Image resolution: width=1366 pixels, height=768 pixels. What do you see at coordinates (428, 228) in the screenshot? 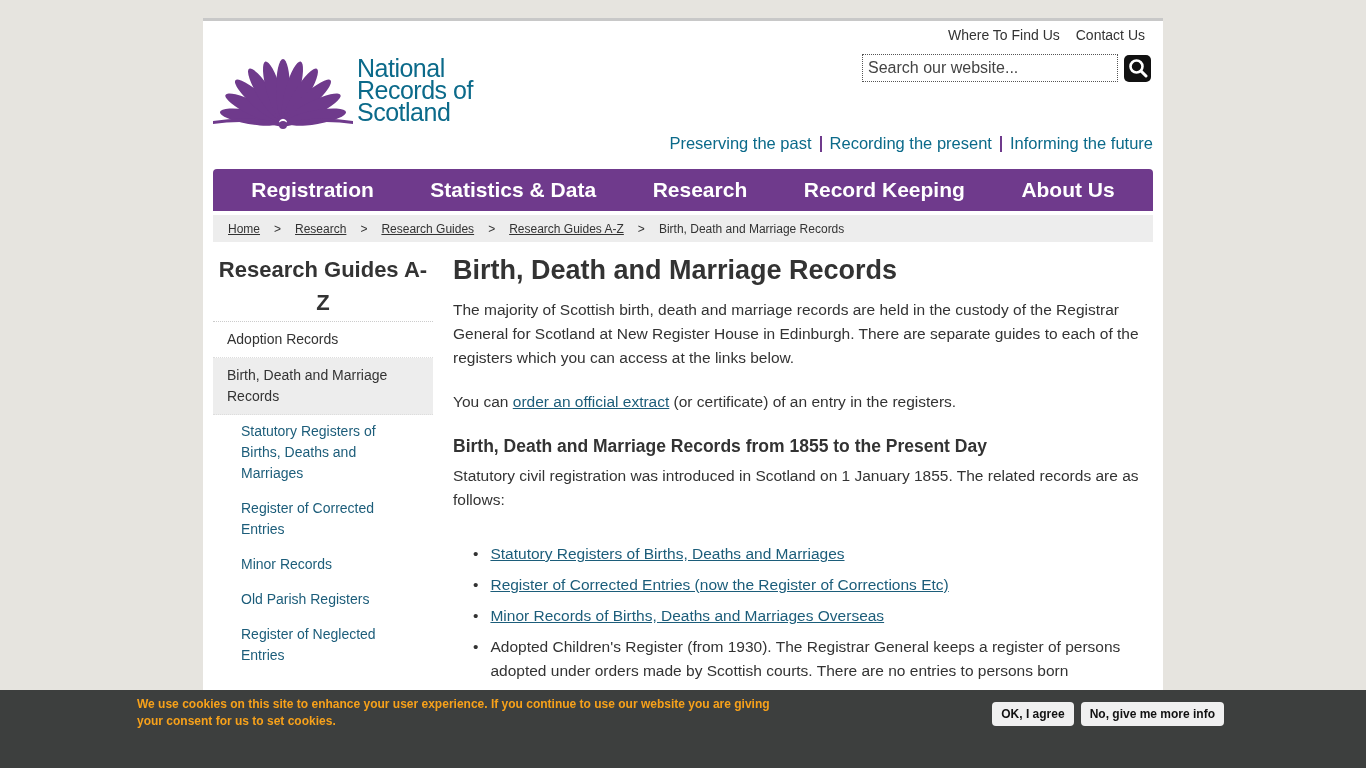
I see `breadcrumb-link: Research Guides` at bounding box center [428, 228].